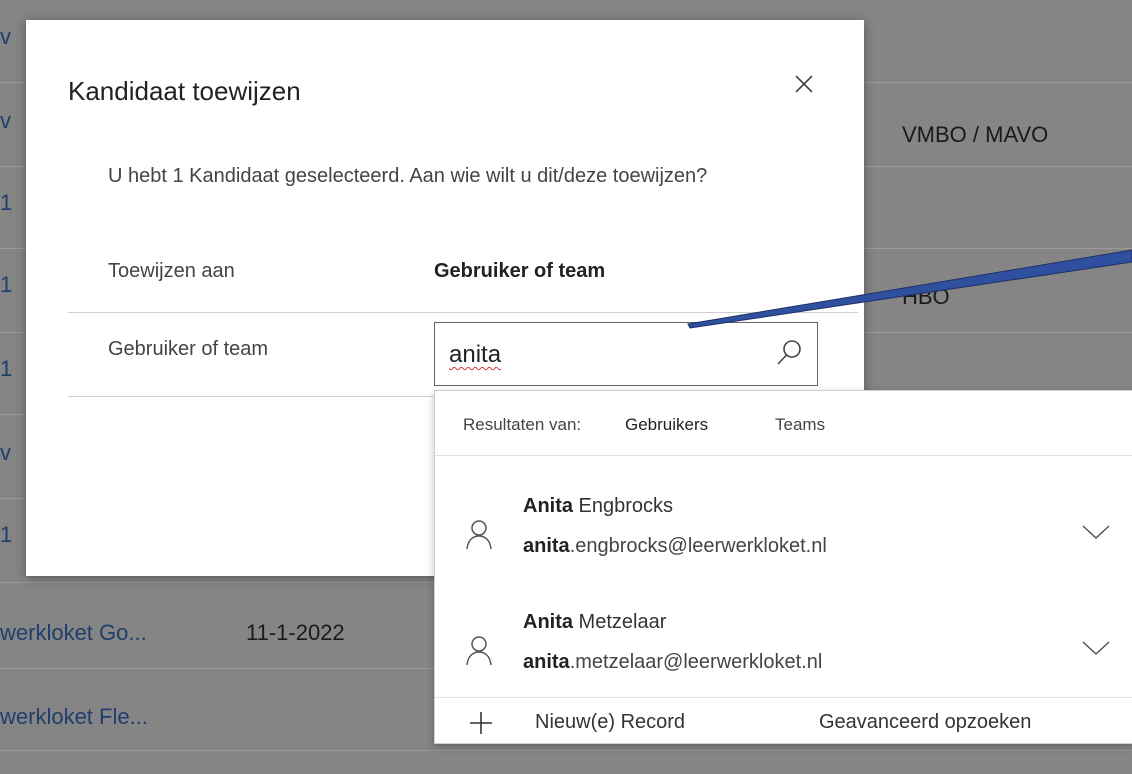  I want to click on email-rest: .engbrocks@leerwerkloket.nl, so click(698, 546).